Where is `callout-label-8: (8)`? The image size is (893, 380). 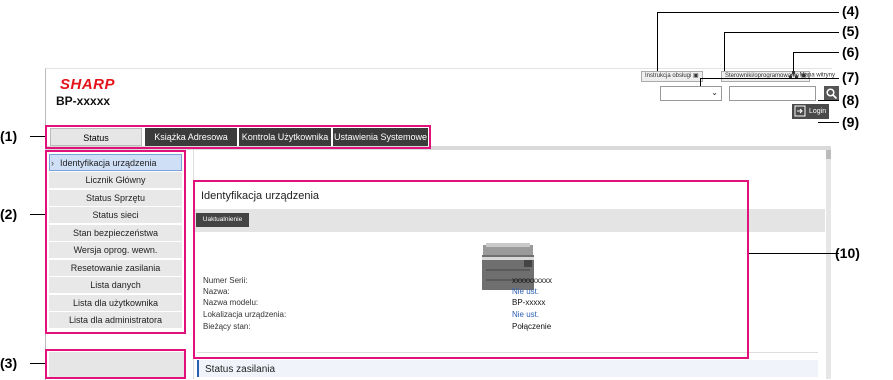 callout-label-8: (8) is located at coordinates (851, 100).